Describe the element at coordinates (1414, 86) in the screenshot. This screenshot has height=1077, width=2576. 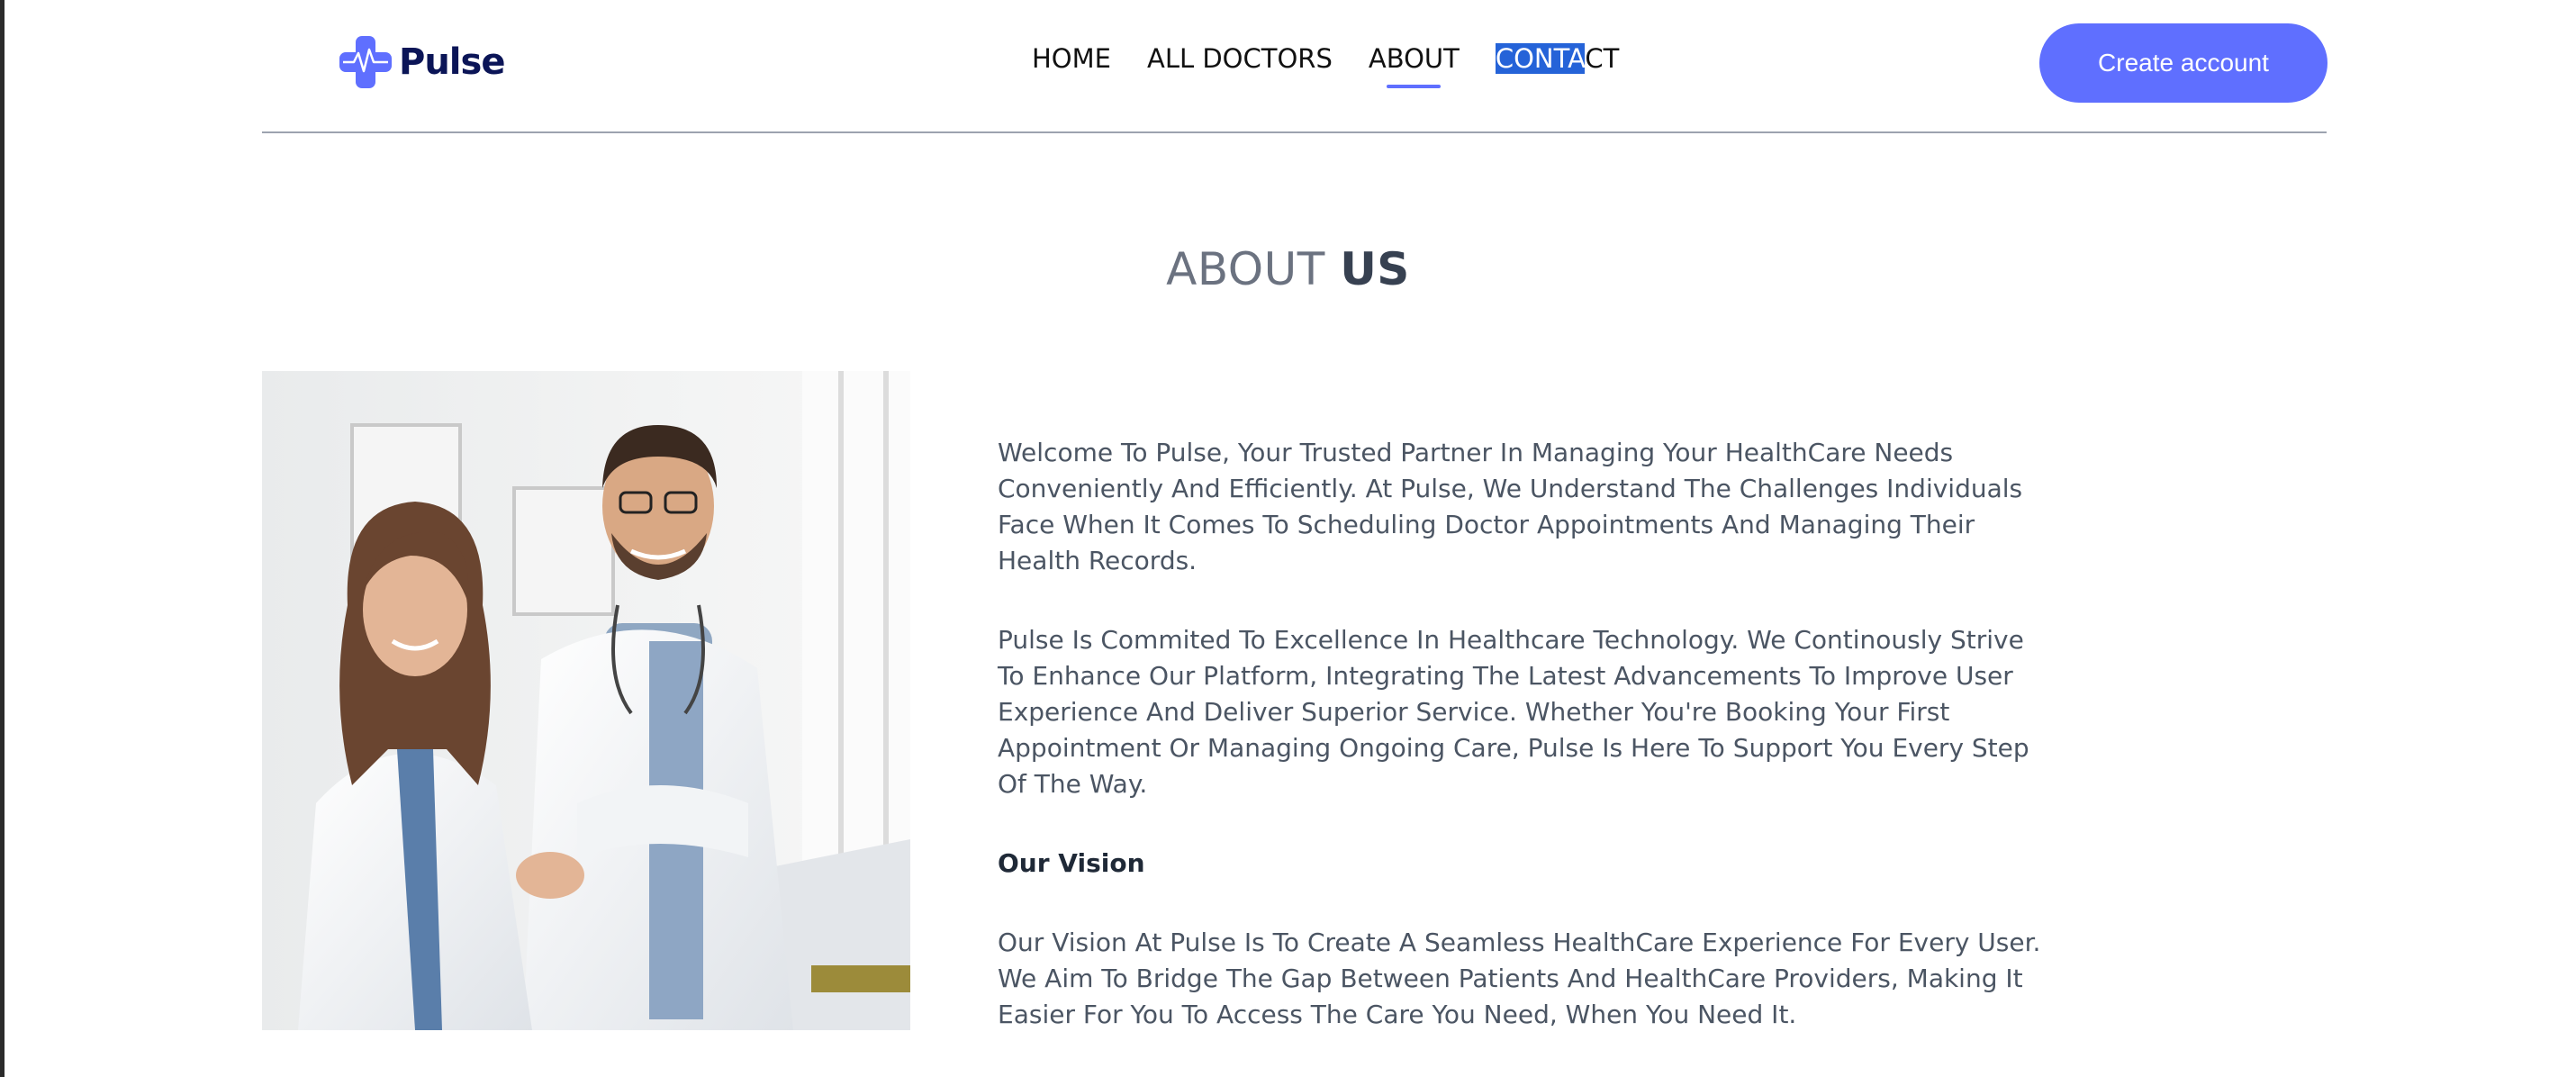
I see `nav-active-indicator` at that location.